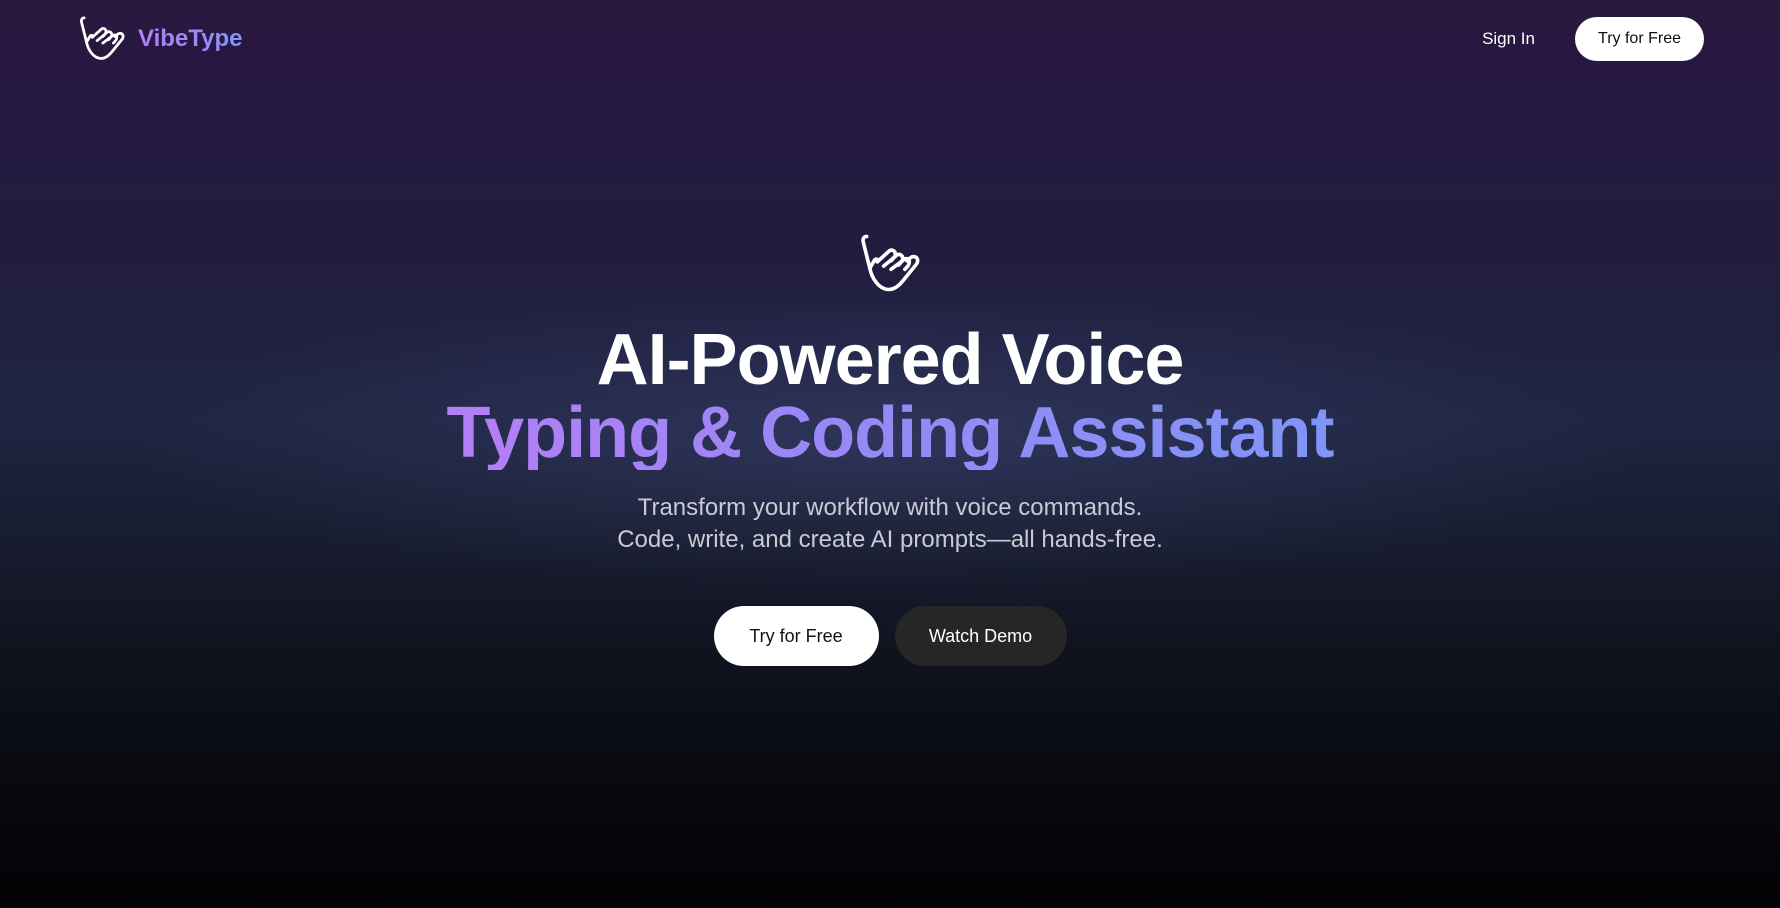  I want to click on top-nav: VibeType Sign In Try for Free, so click(890, 39).